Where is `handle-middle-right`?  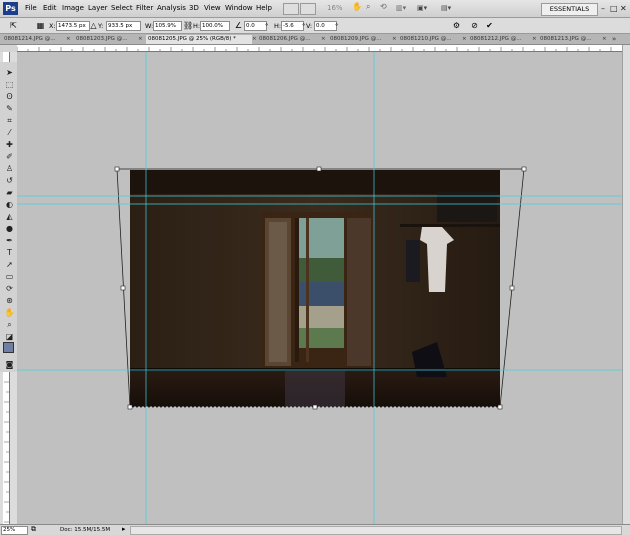
handle-middle-right is located at coordinates (512, 288).